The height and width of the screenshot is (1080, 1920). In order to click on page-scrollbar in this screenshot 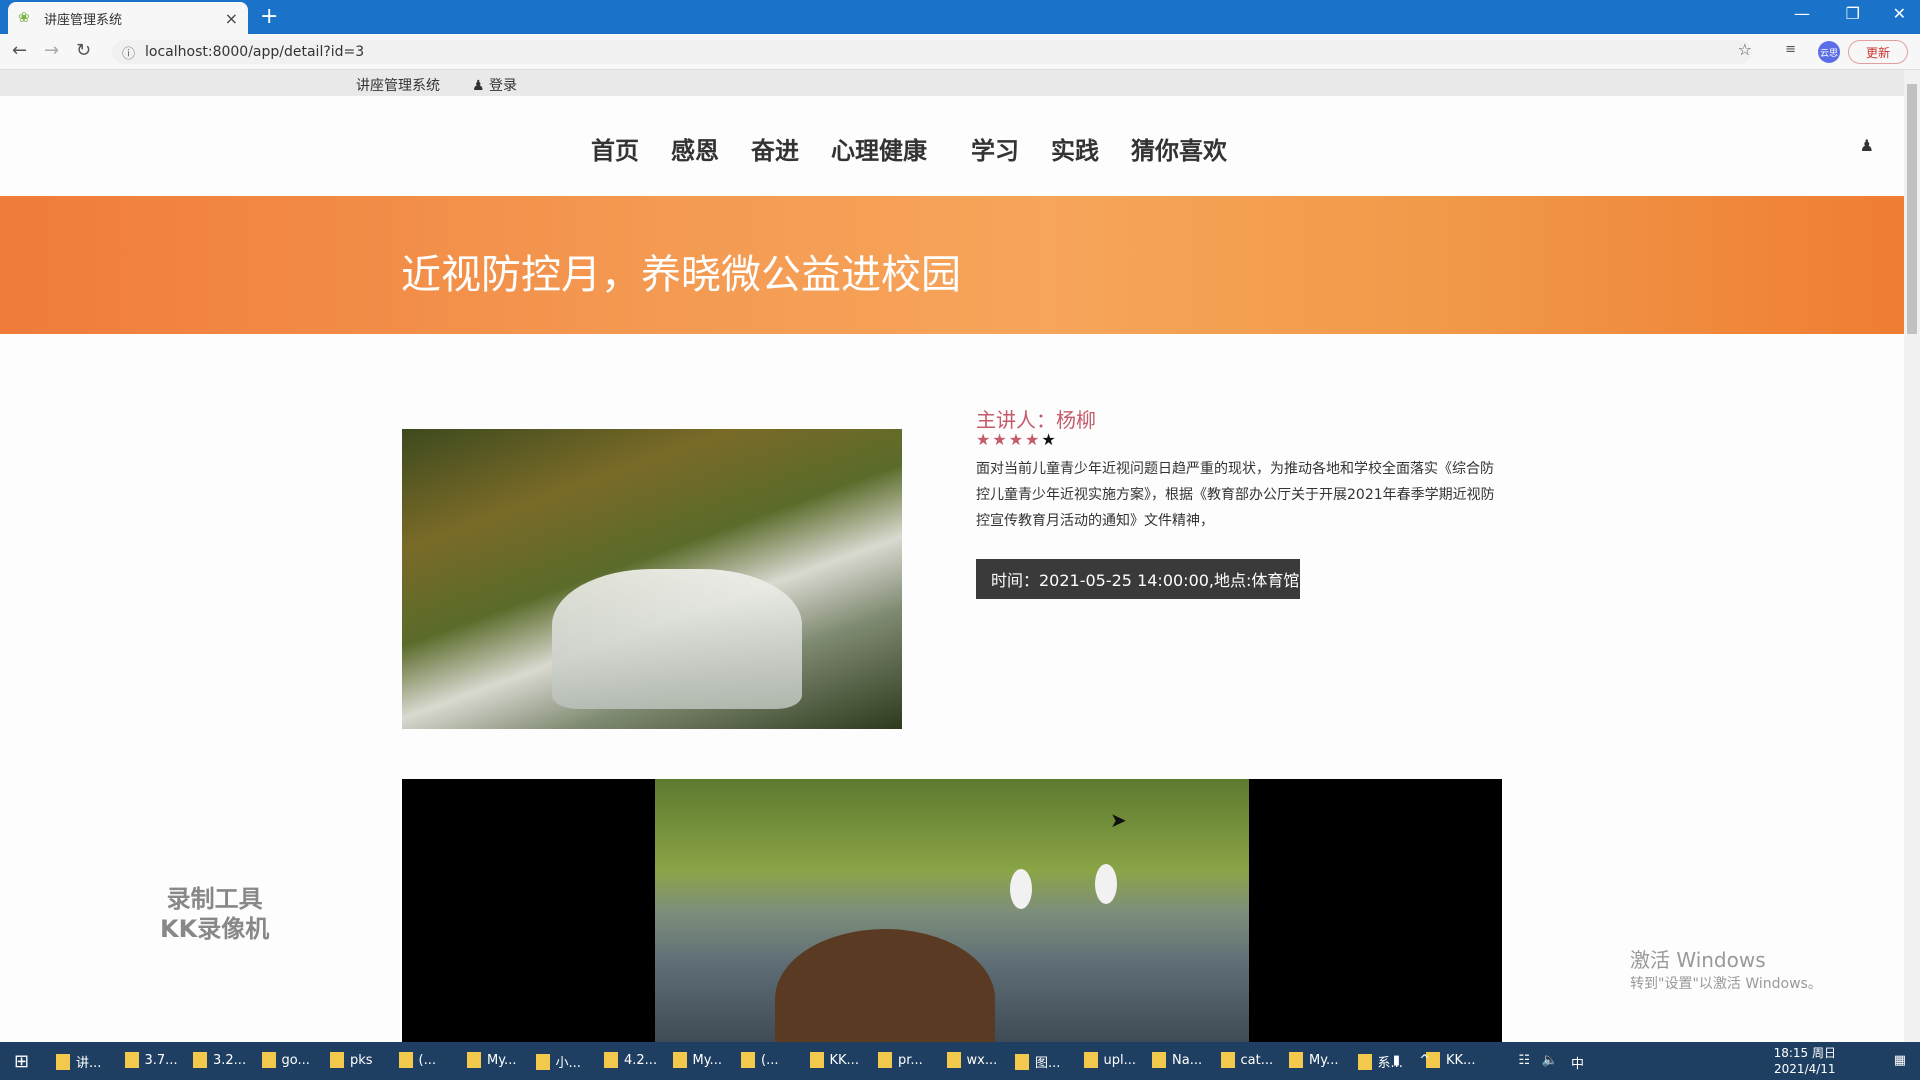, I will do `click(1912, 556)`.